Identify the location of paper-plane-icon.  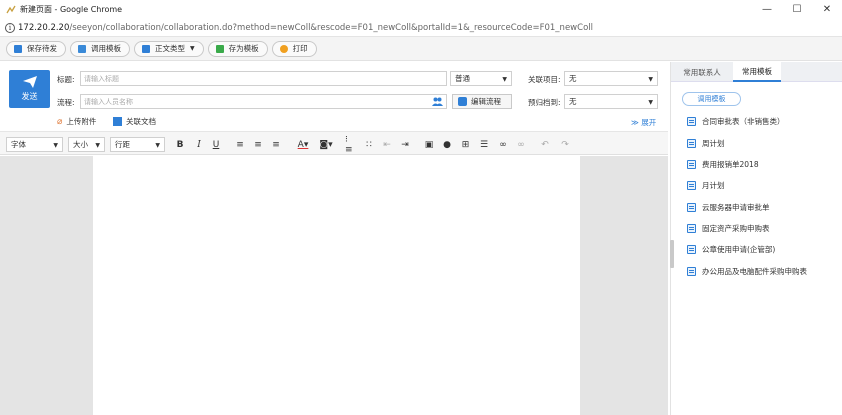
(29, 82).